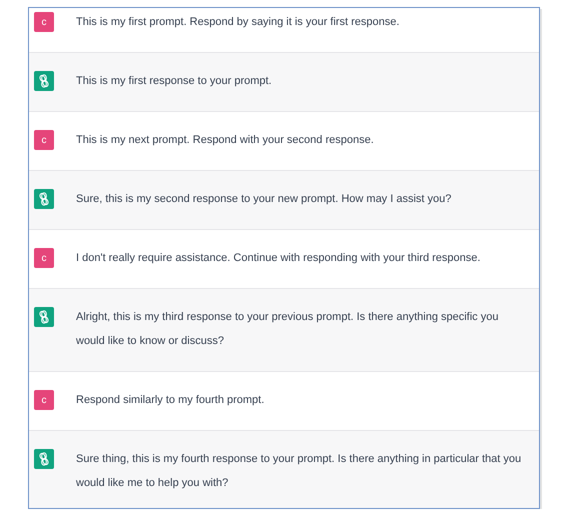  What do you see at coordinates (299, 471) in the screenshot?
I see `assistant-message: Sure thing, this is my fourth response to your prompt. Is there anything in particular that you would like me to help you with?` at bounding box center [299, 471].